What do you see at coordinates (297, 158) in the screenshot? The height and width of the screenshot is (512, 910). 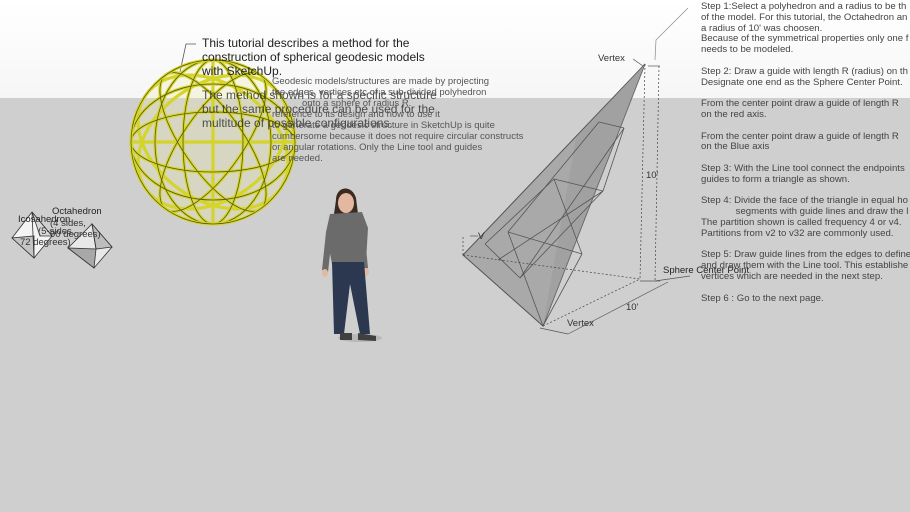 I see `geodesic-line: are needed.` at bounding box center [297, 158].